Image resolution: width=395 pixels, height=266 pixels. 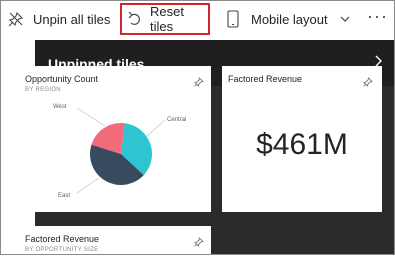 What do you see at coordinates (64, 196) in the screenshot?
I see `pie-label-east: East` at bounding box center [64, 196].